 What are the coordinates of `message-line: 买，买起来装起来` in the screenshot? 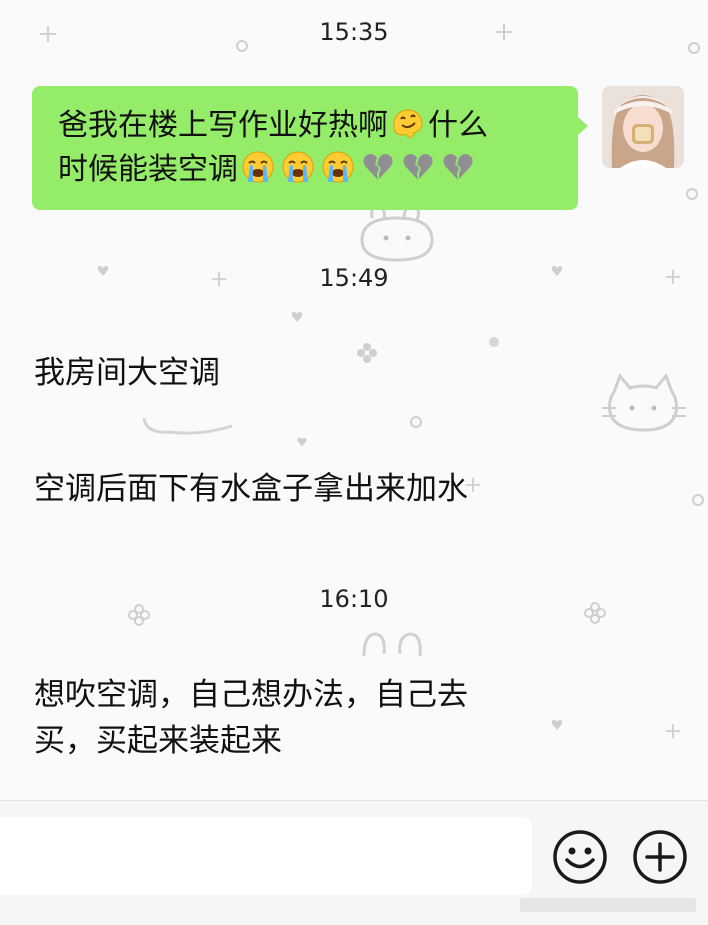 It's located at (158, 741).